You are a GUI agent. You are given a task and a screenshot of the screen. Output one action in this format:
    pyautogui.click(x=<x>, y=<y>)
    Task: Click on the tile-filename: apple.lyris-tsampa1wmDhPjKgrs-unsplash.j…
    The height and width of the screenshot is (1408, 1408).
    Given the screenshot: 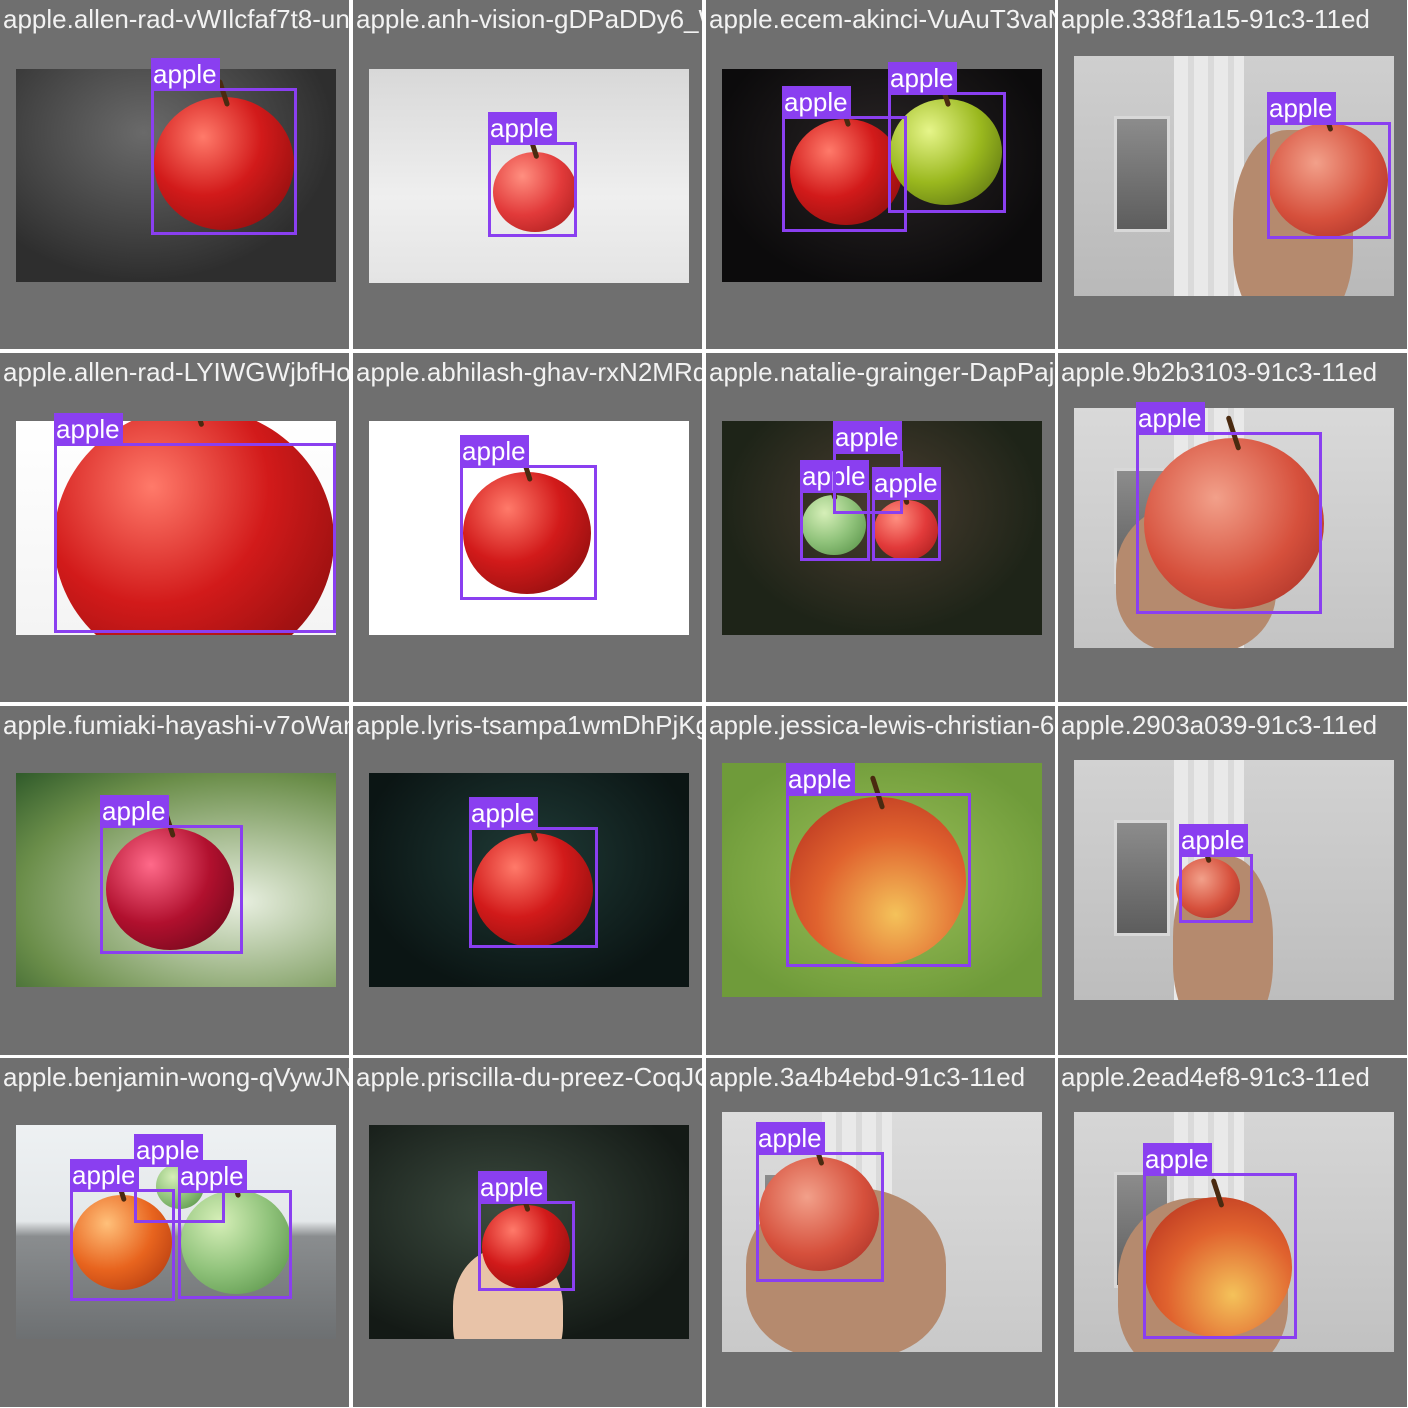 What is the action you would take?
    pyautogui.click(x=529, y=725)
    